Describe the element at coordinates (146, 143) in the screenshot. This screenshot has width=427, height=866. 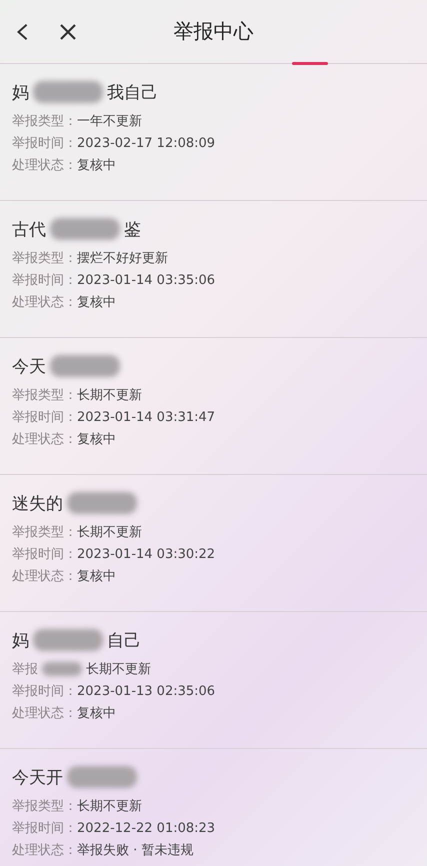
I see `field-value: 2023-02-17 12:08:09` at that location.